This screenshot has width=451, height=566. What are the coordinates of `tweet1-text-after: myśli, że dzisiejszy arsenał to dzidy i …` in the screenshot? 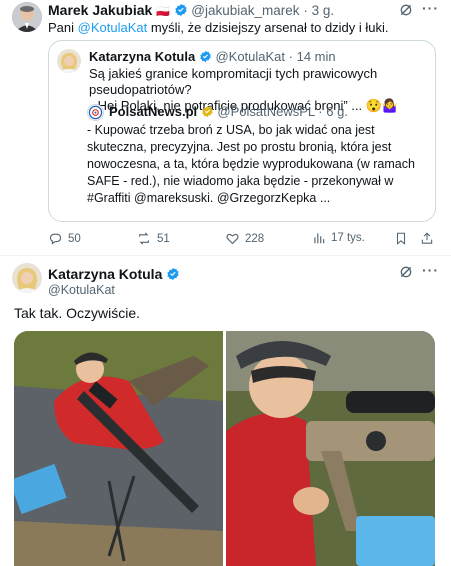 It's located at (268, 27).